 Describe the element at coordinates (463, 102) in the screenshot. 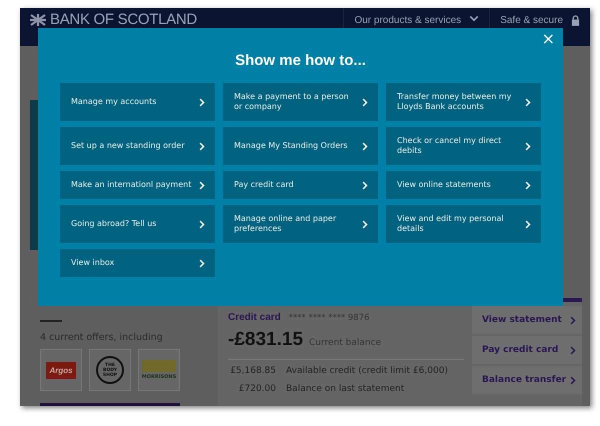

I see `task-button: Transfer money between my Lloyds Bank accounts` at that location.